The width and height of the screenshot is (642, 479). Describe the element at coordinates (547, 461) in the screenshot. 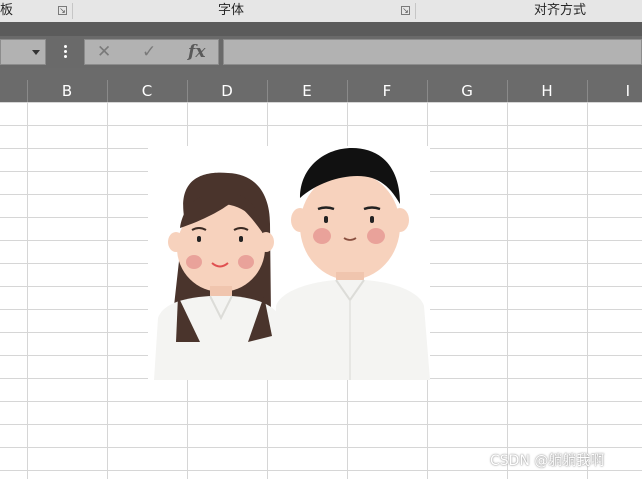

I see `watermark-text: CSDN @躺躺我啊` at that location.